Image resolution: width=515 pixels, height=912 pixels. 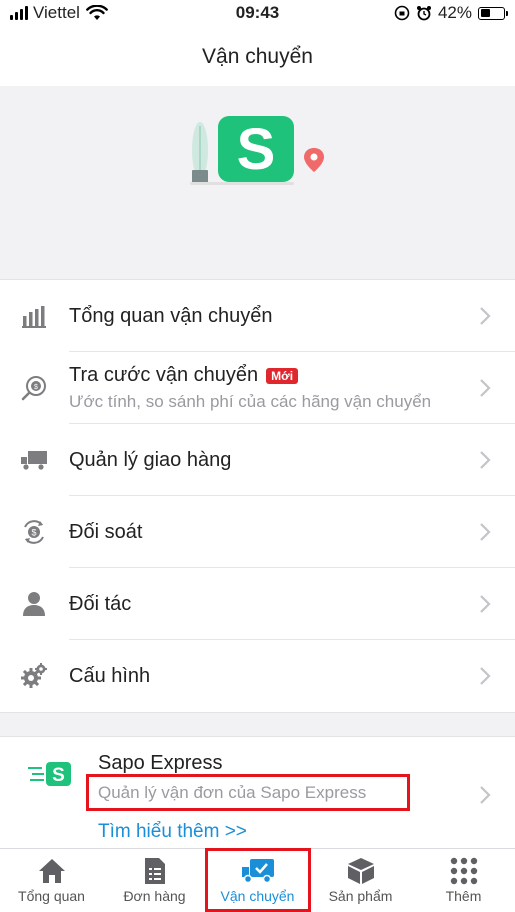 I want to click on menu-item-settings: Cấu hình, so click(x=257, y=676).